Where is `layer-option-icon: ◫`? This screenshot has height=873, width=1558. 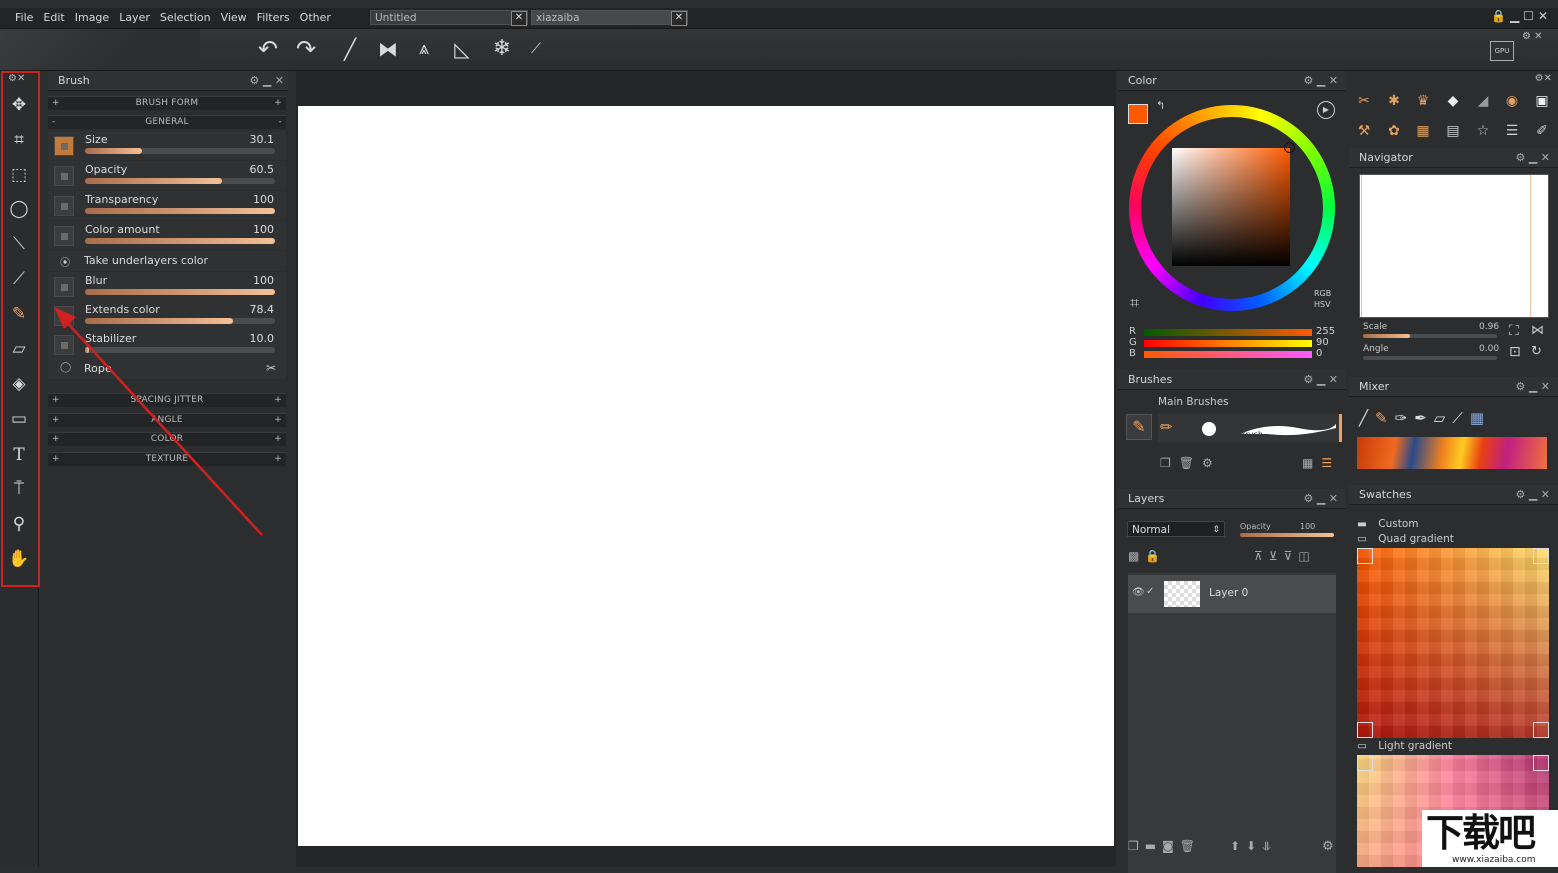
layer-option-icon: ◫ is located at coordinates (1306, 556).